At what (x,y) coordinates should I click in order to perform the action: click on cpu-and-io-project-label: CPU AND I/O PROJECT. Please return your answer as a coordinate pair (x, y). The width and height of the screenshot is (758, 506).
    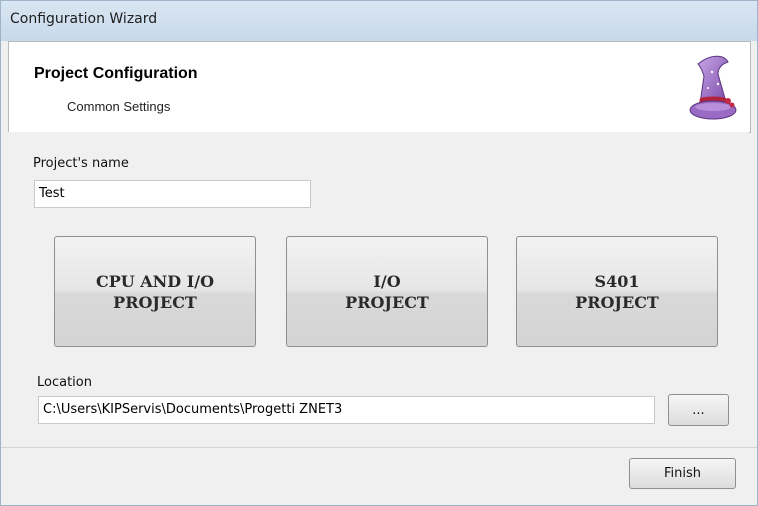
    Looking at the image, I should click on (155, 291).